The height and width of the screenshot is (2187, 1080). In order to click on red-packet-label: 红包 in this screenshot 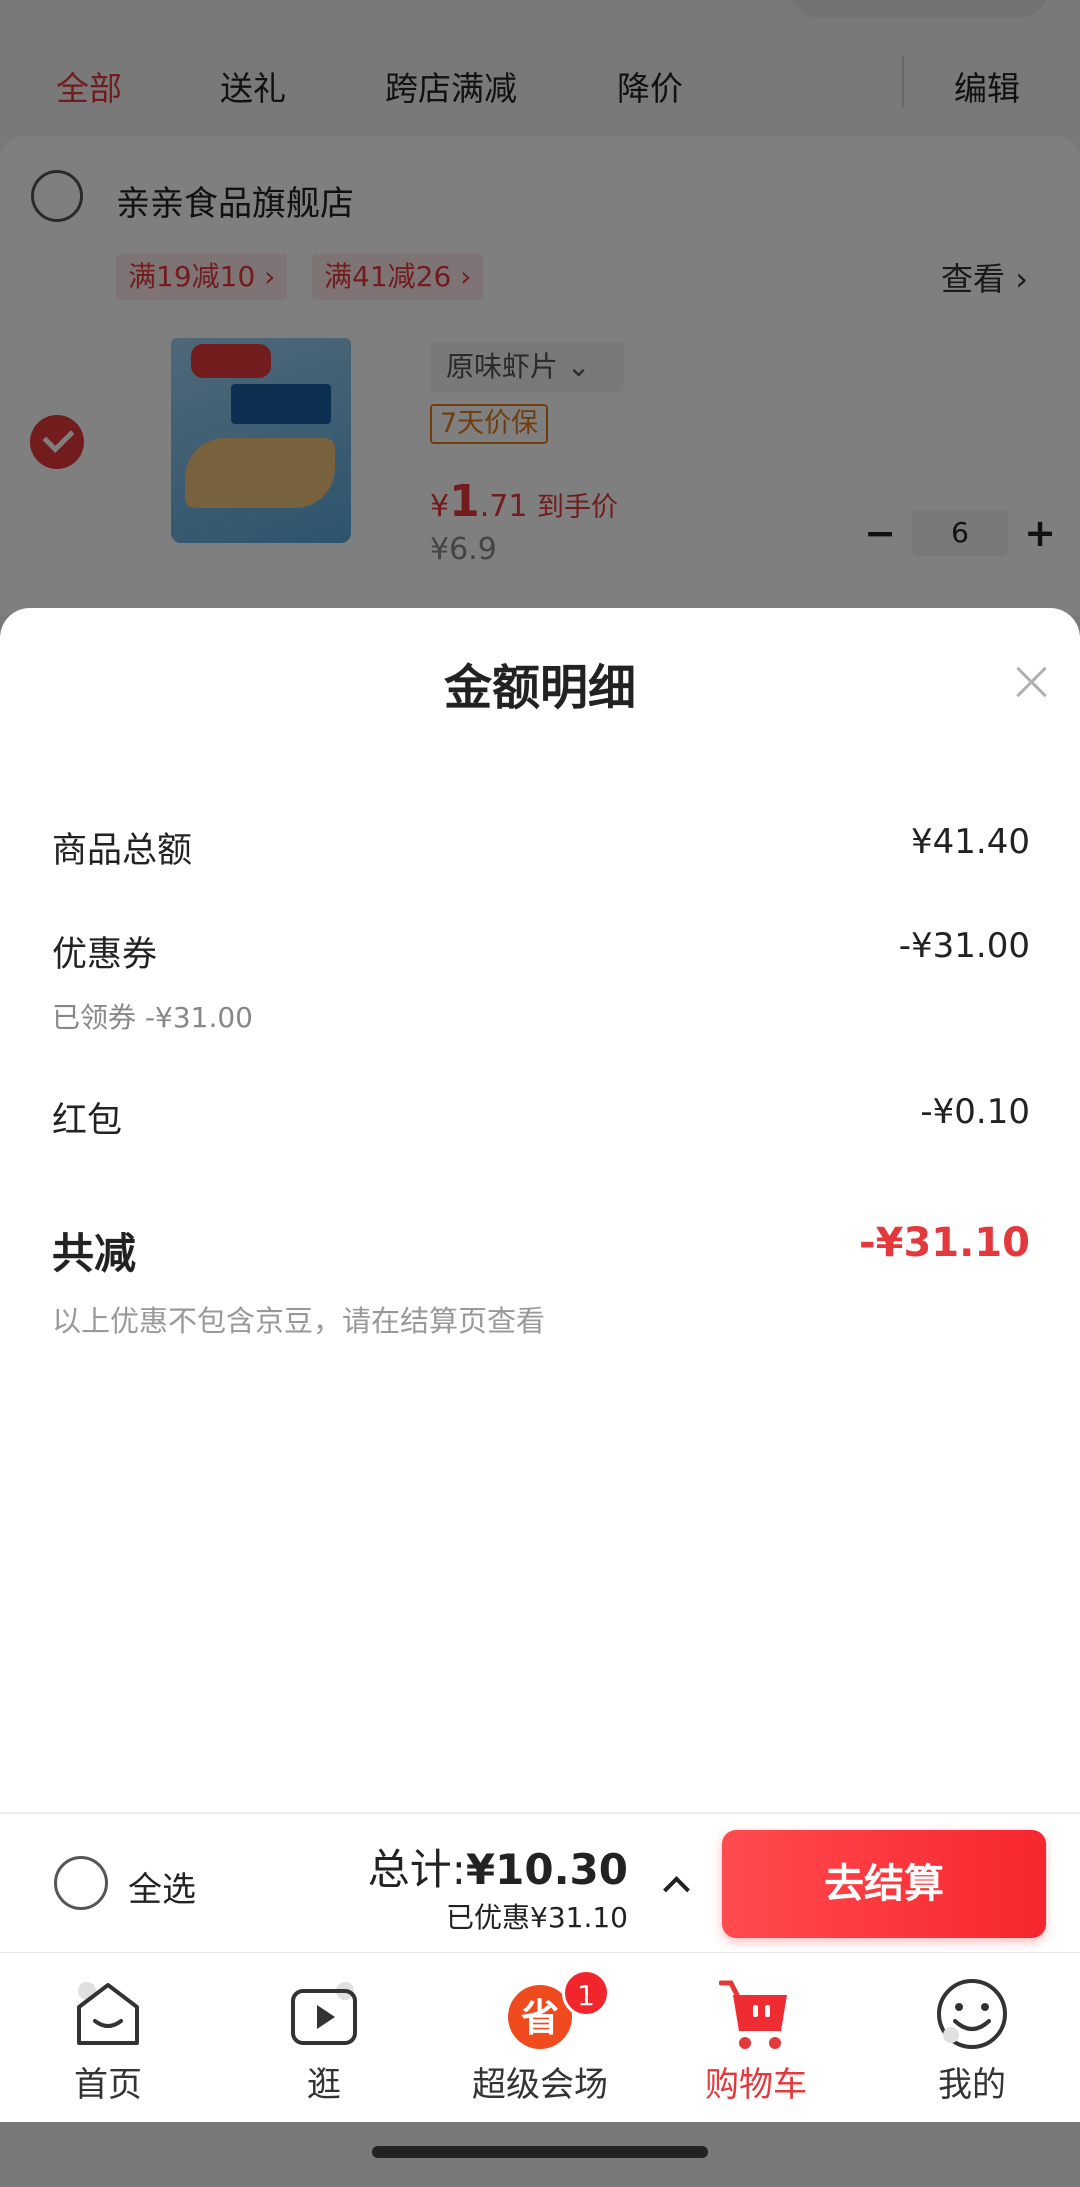, I will do `click(87, 1121)`.